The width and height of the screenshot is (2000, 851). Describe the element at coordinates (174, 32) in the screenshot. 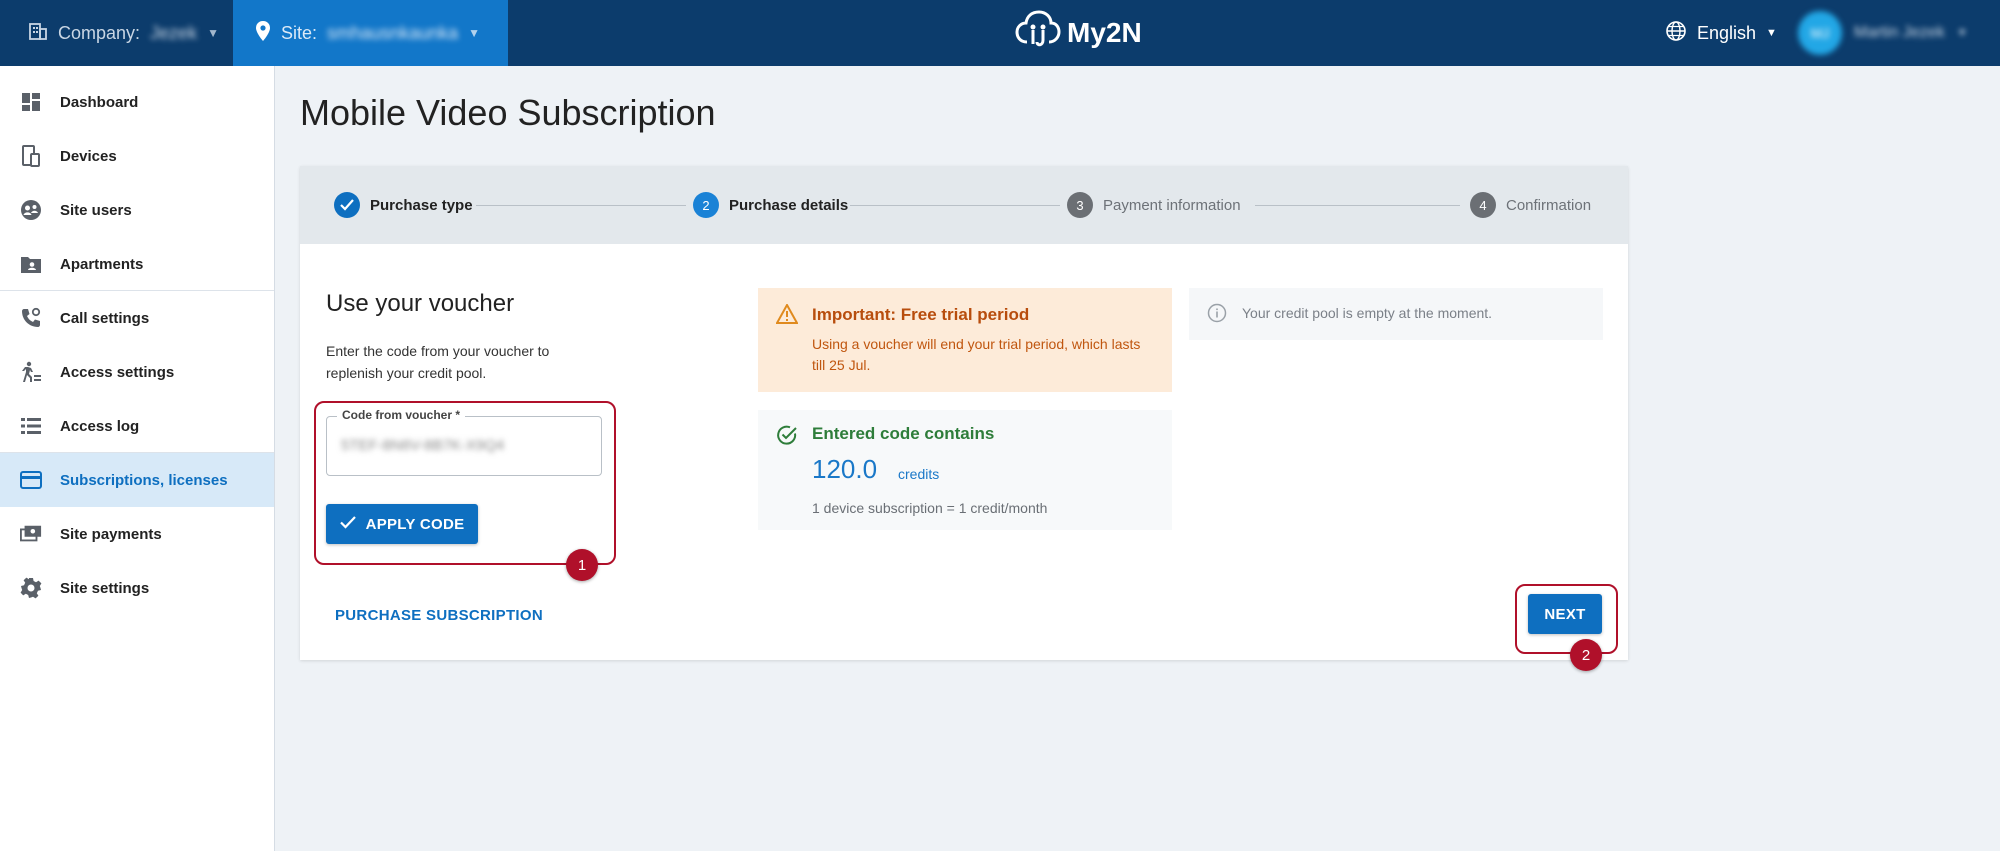

I see `company-value: Jezek` at that location.